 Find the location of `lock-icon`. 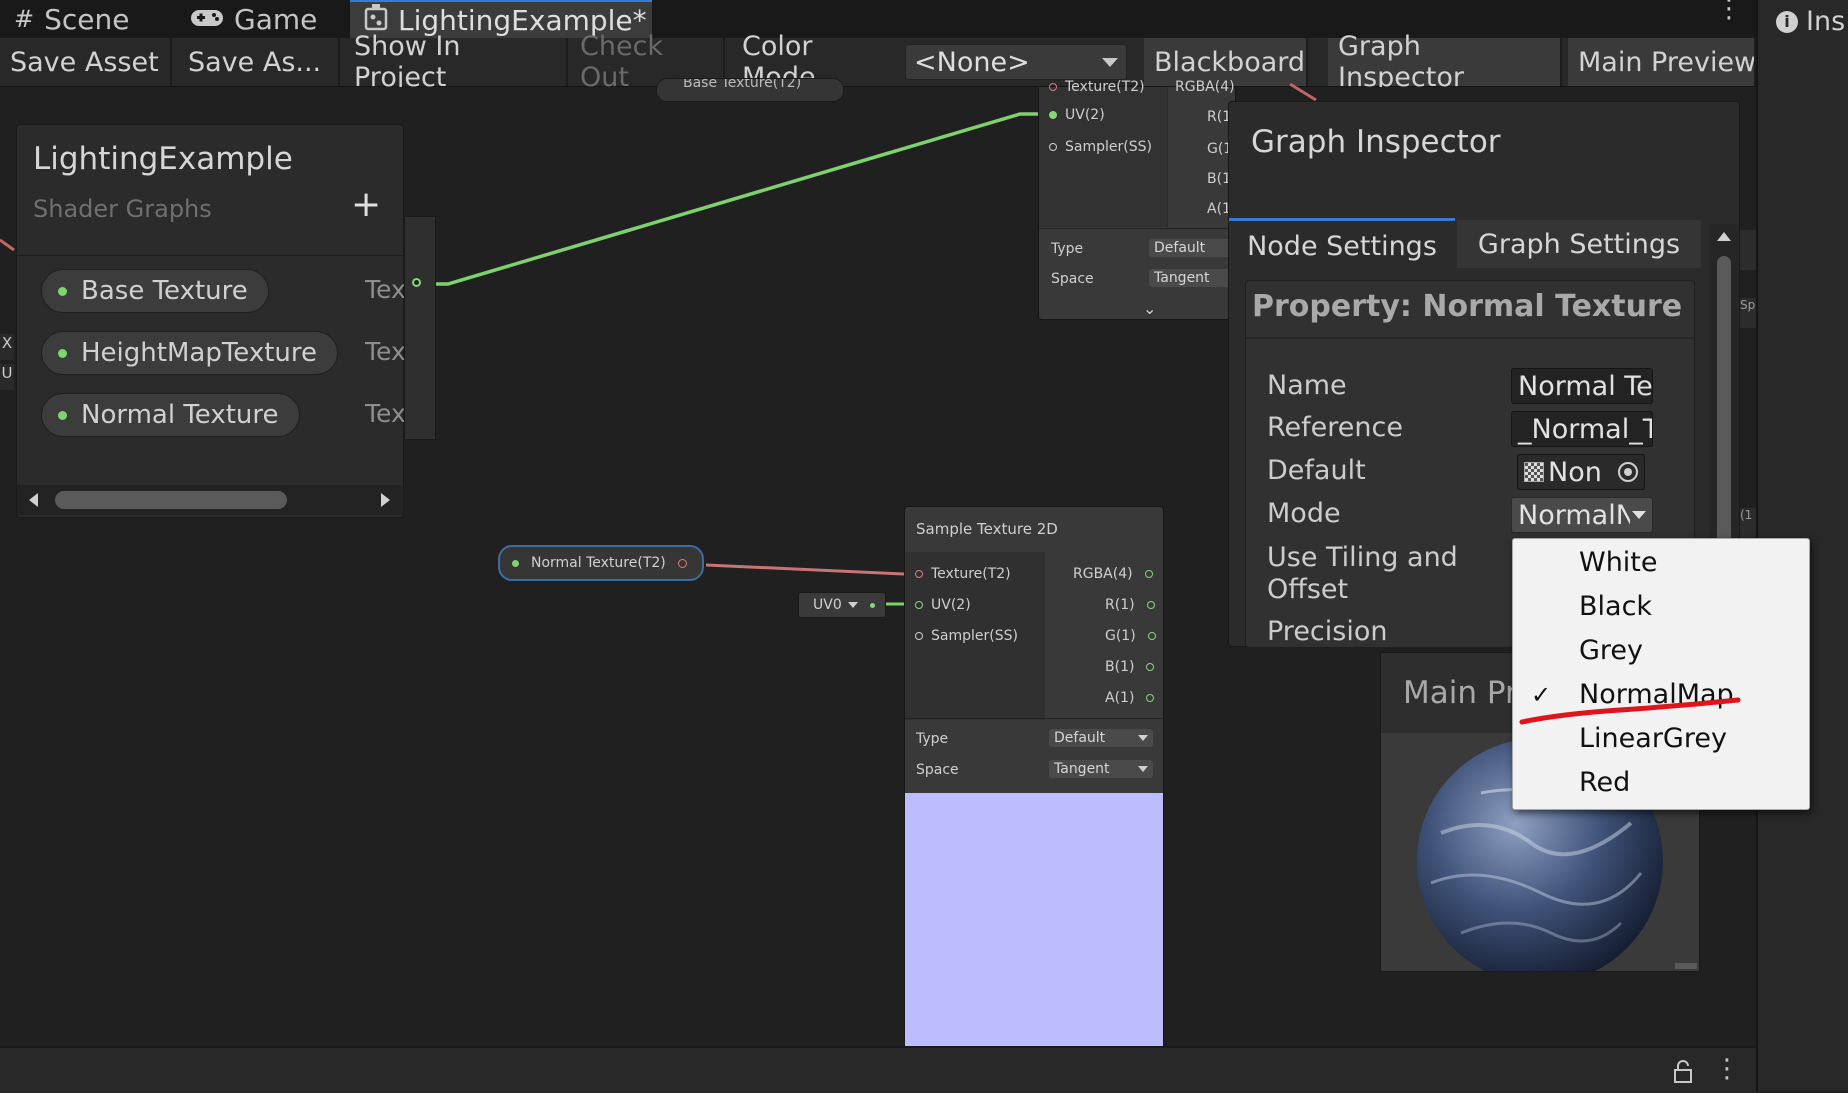

lock-icon is located at coordinates (1683, 1074).